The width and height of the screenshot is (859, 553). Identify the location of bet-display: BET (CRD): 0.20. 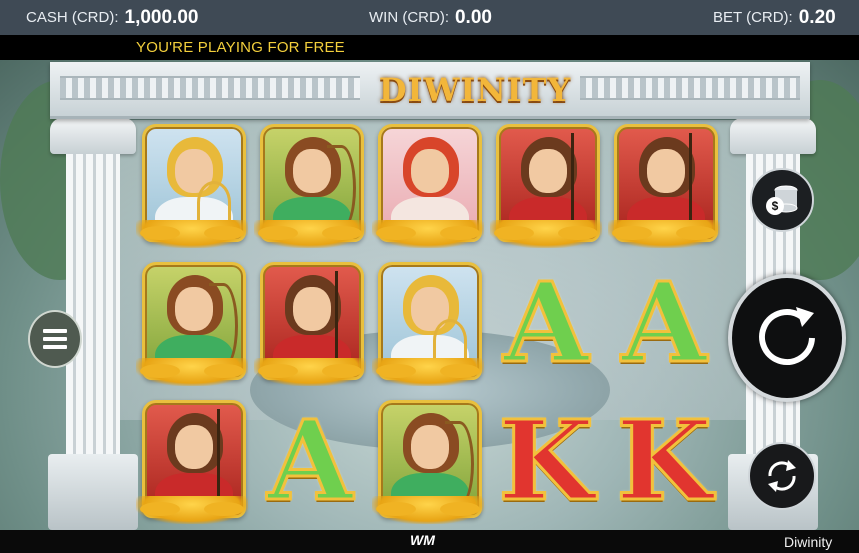
(774, 17).